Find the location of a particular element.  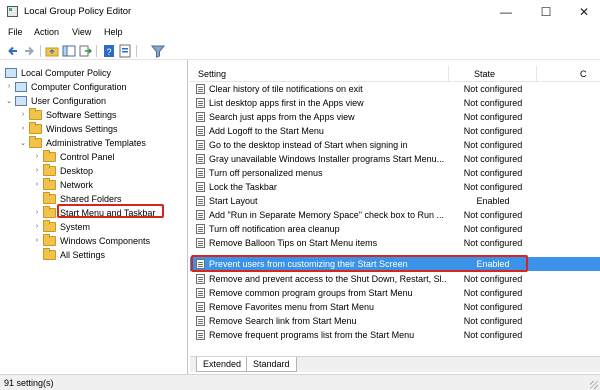

resize-grip-icon is located at coordinates (594, 385).